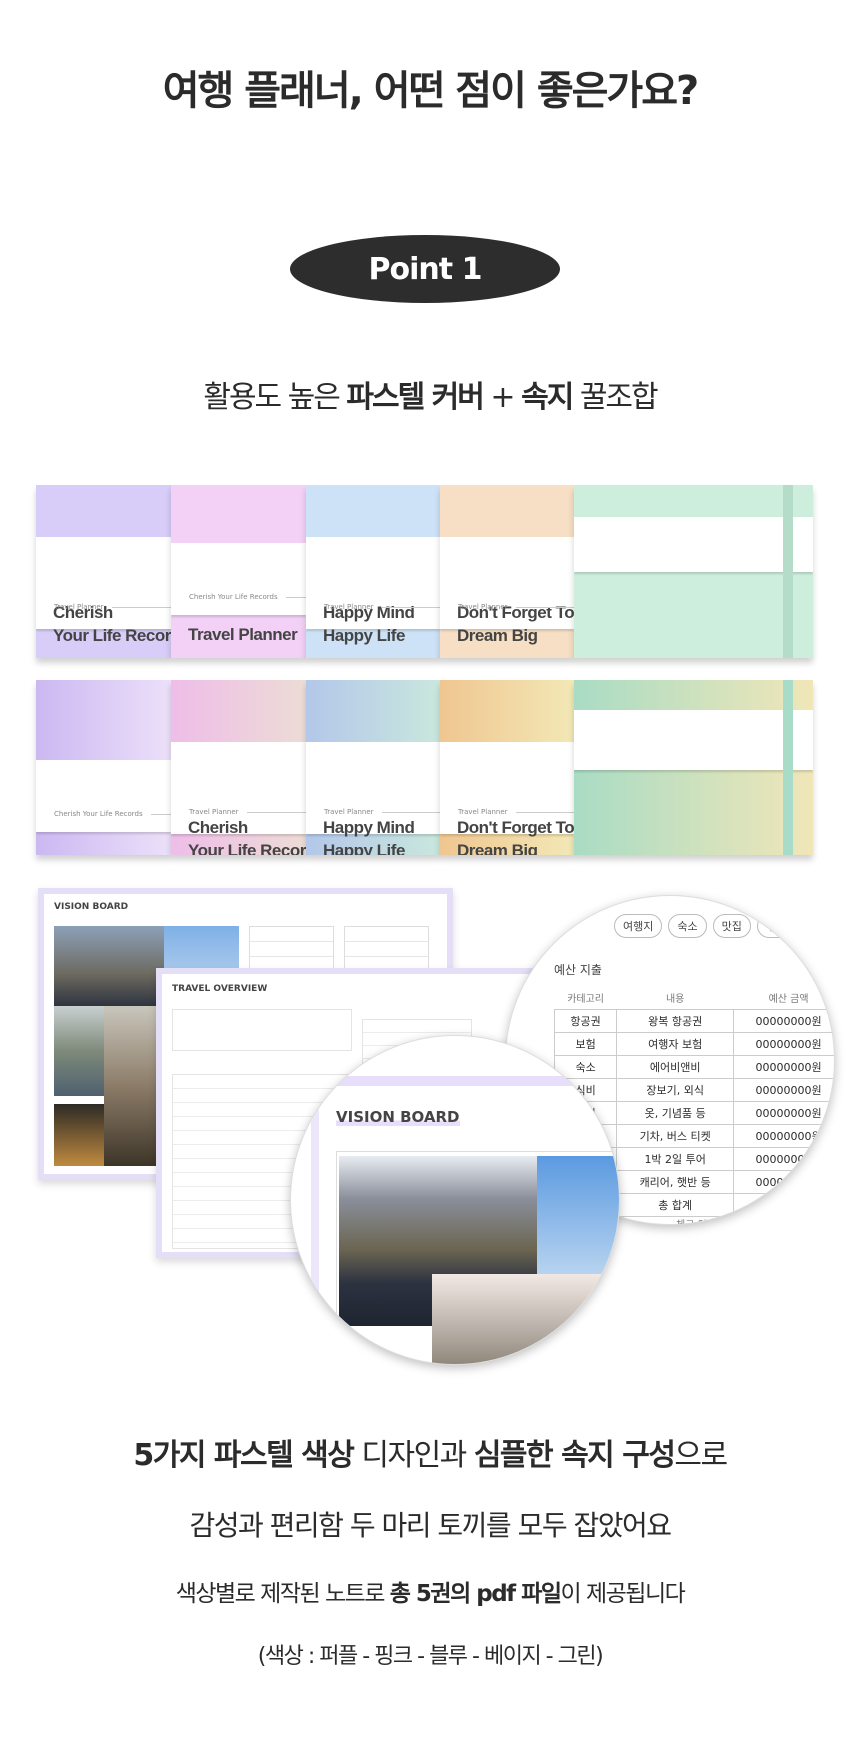 The image size is (860, 1749). Describe the element at coordinates (413, 1455) in the screenshot. I see `desc-text: 디자인과` at that location.